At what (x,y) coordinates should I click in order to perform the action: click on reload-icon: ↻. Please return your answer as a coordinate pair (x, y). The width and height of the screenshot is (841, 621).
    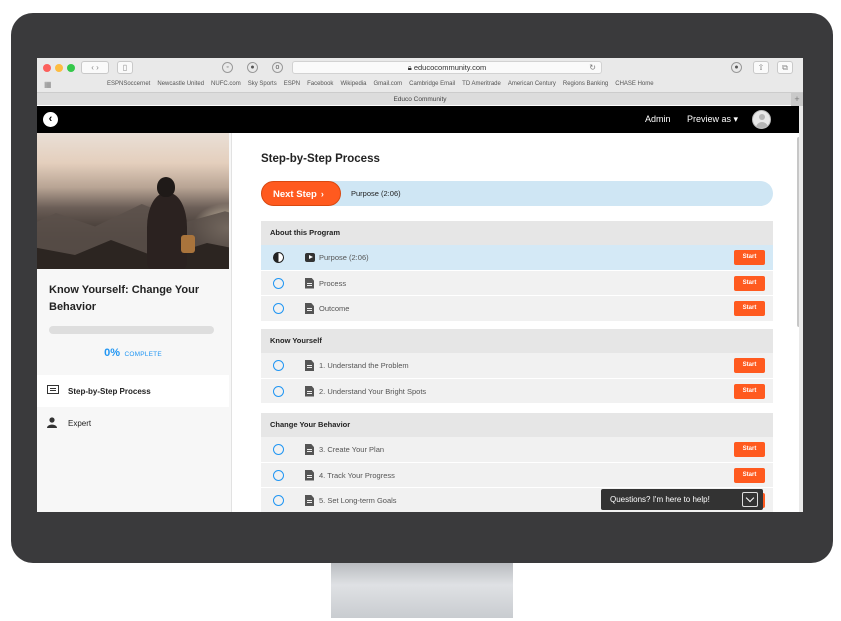
    Looking at the image, I should click on (592, 68).